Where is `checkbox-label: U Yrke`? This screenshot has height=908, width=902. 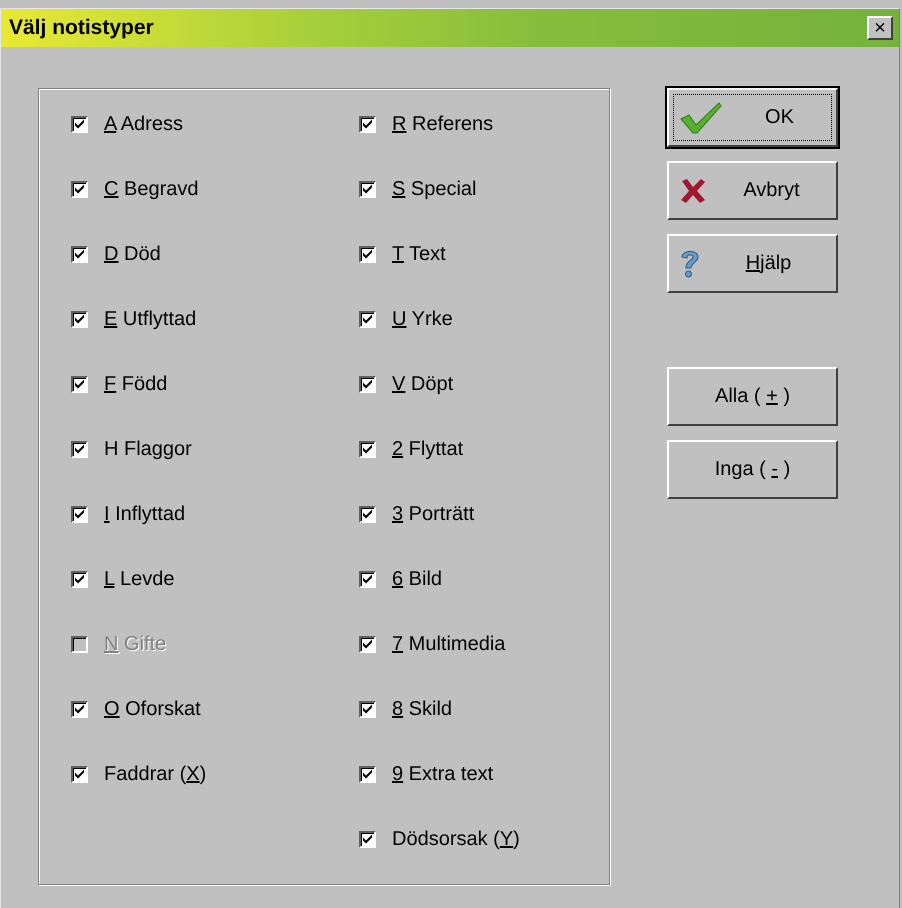 checkbox-label: U Yrke is located at coordinates (422, 319).